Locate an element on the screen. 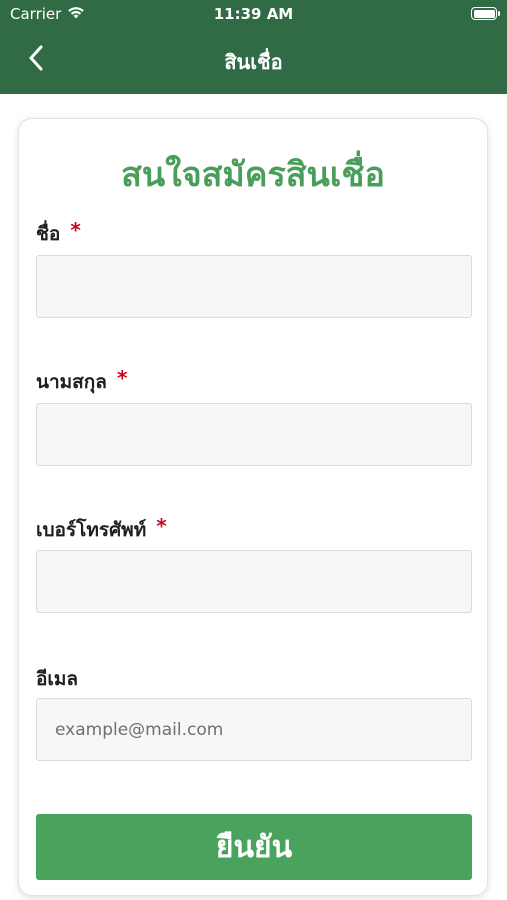  phone-input is located at coordinates (254, 581).